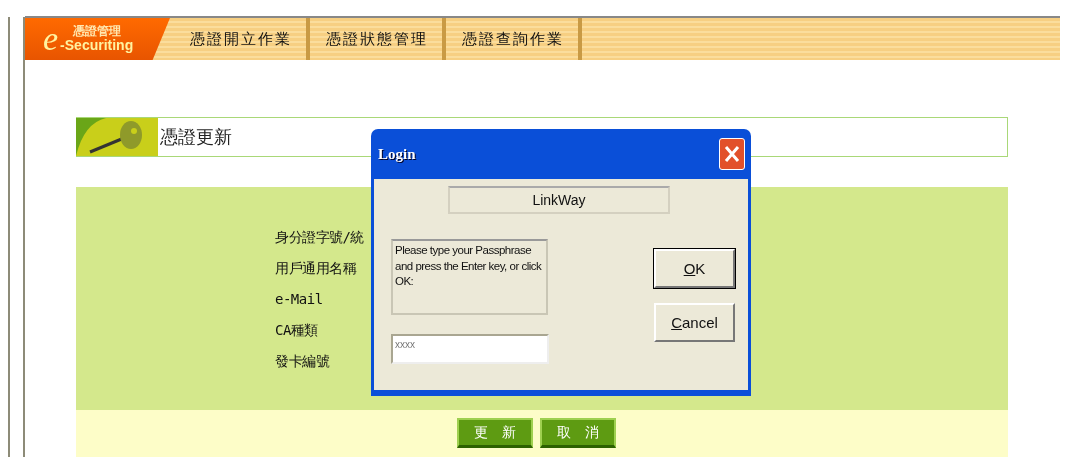 This screenshot has height=457, width=1074. Describe the element at coordinates (378, 39) in the screenshot. I see `nav-tab: 憑證狀態管理` at that location.